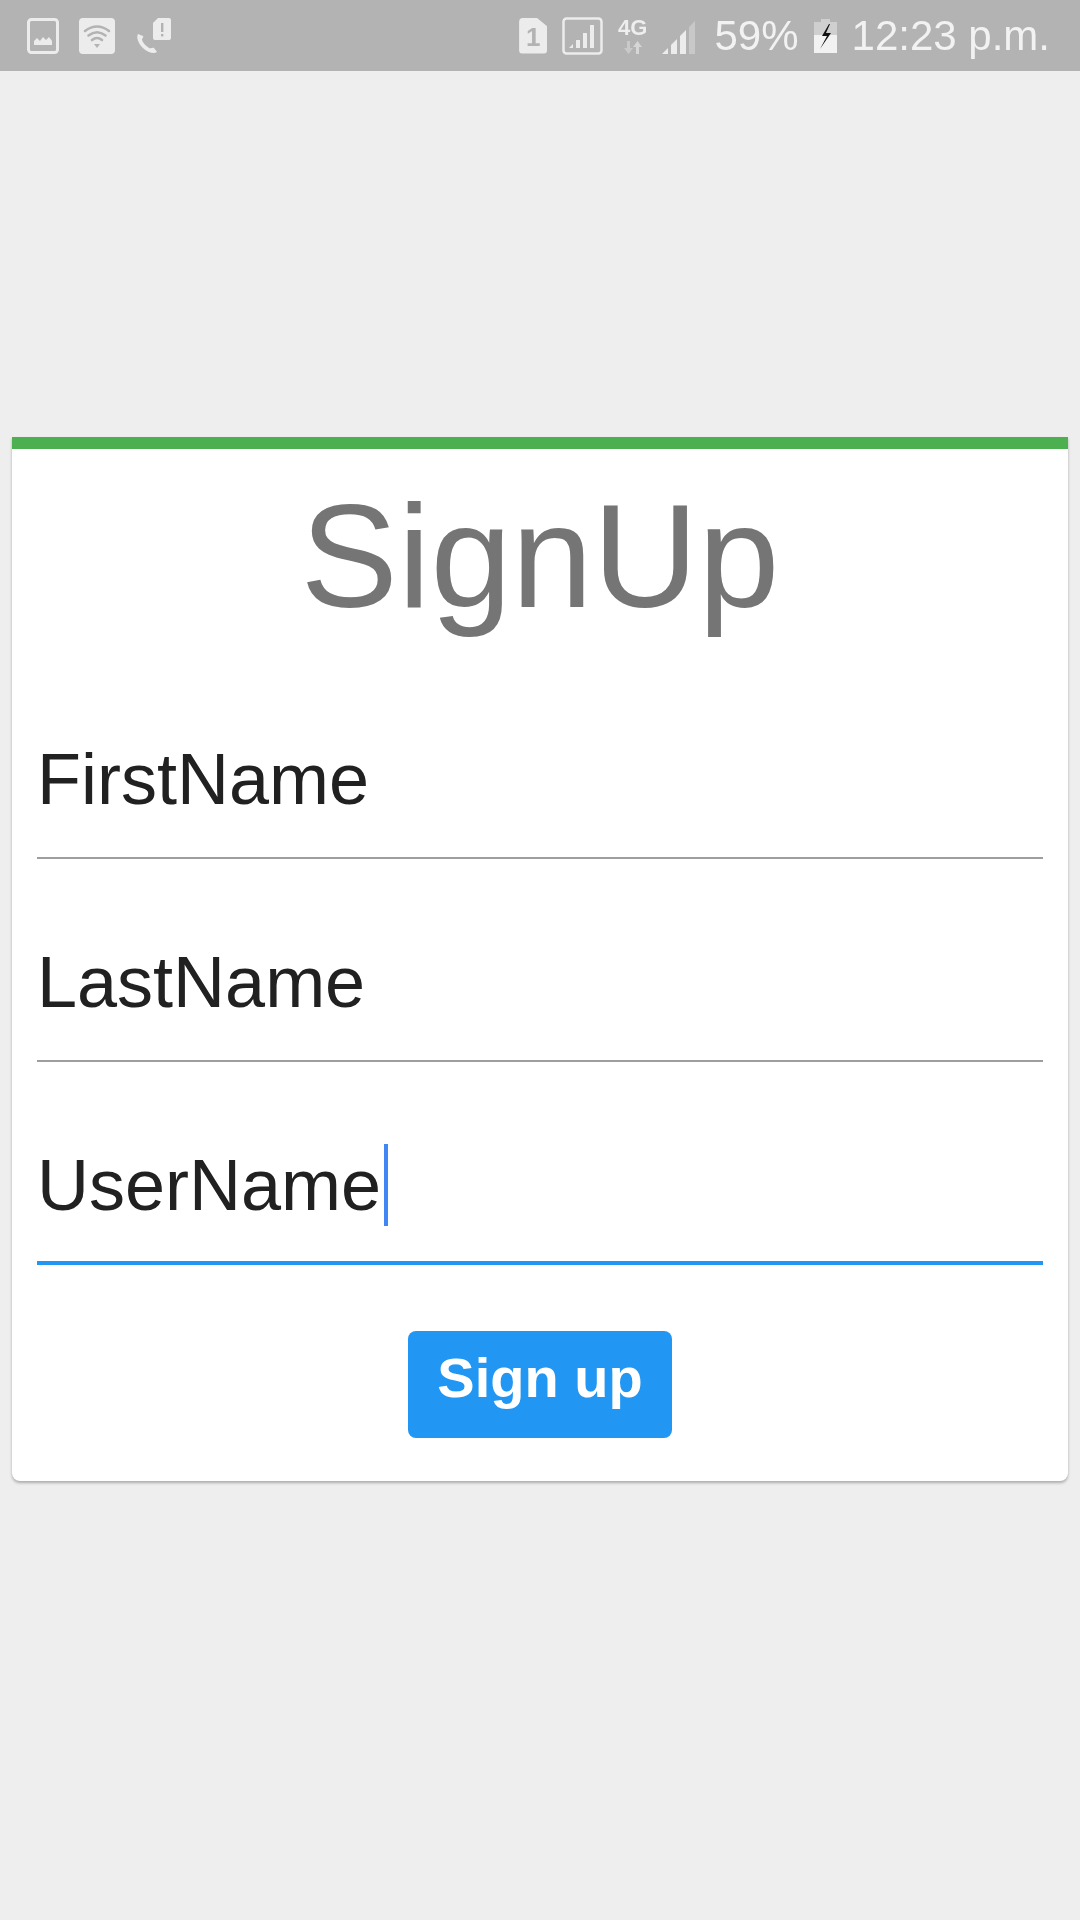  What do you see at coordinates (97, 35) in the screenshot?
I see `wifi-icon` at bounding box center [97, 35].